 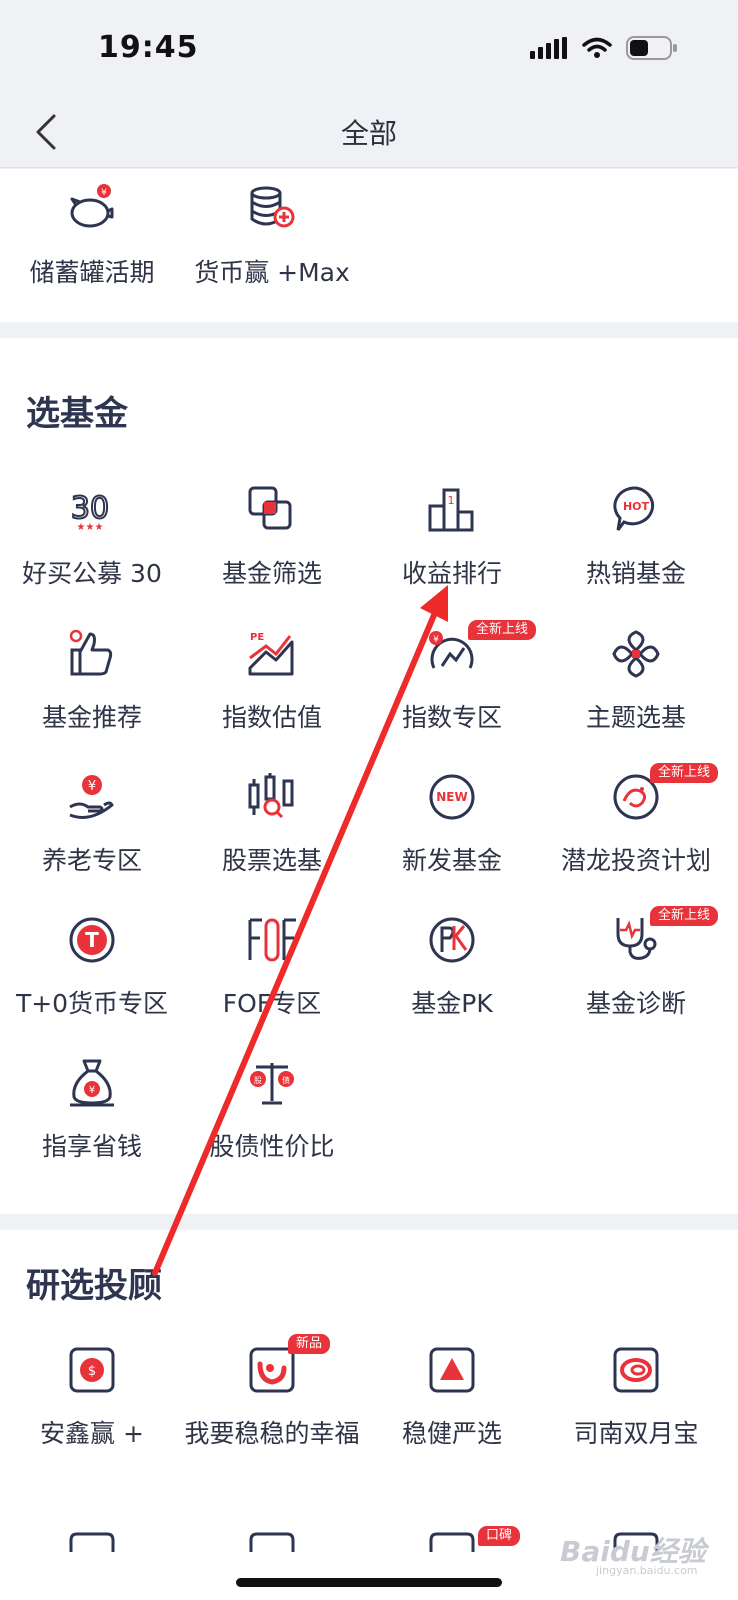 I want to click on item-label: 安鑫赢 +, so click(x=92, y=1433).